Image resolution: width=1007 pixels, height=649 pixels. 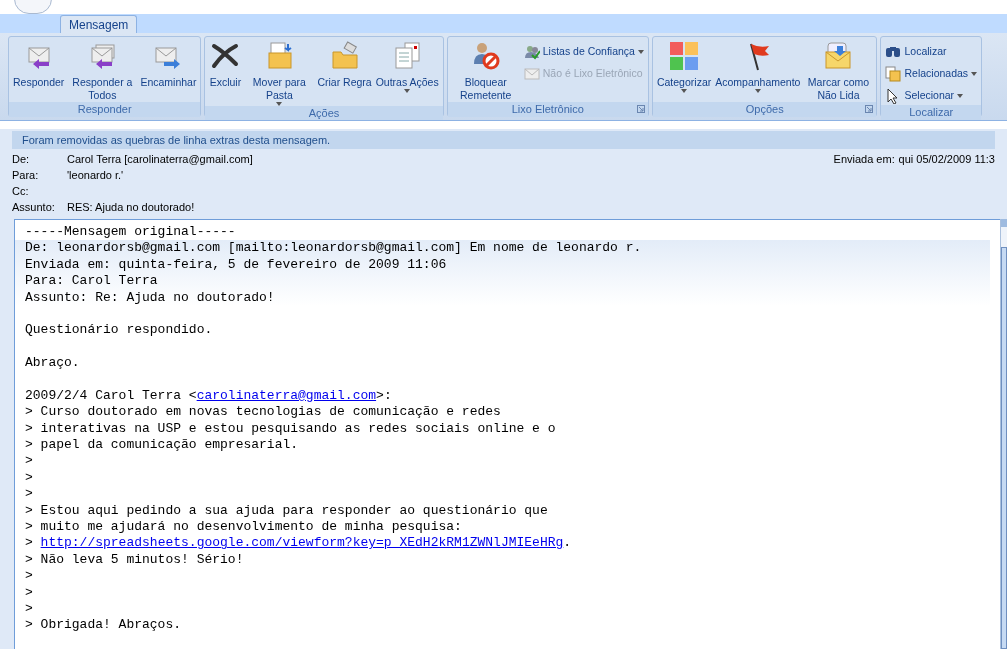 I want to click on field-label: Para:, so click(x=26, y=175).